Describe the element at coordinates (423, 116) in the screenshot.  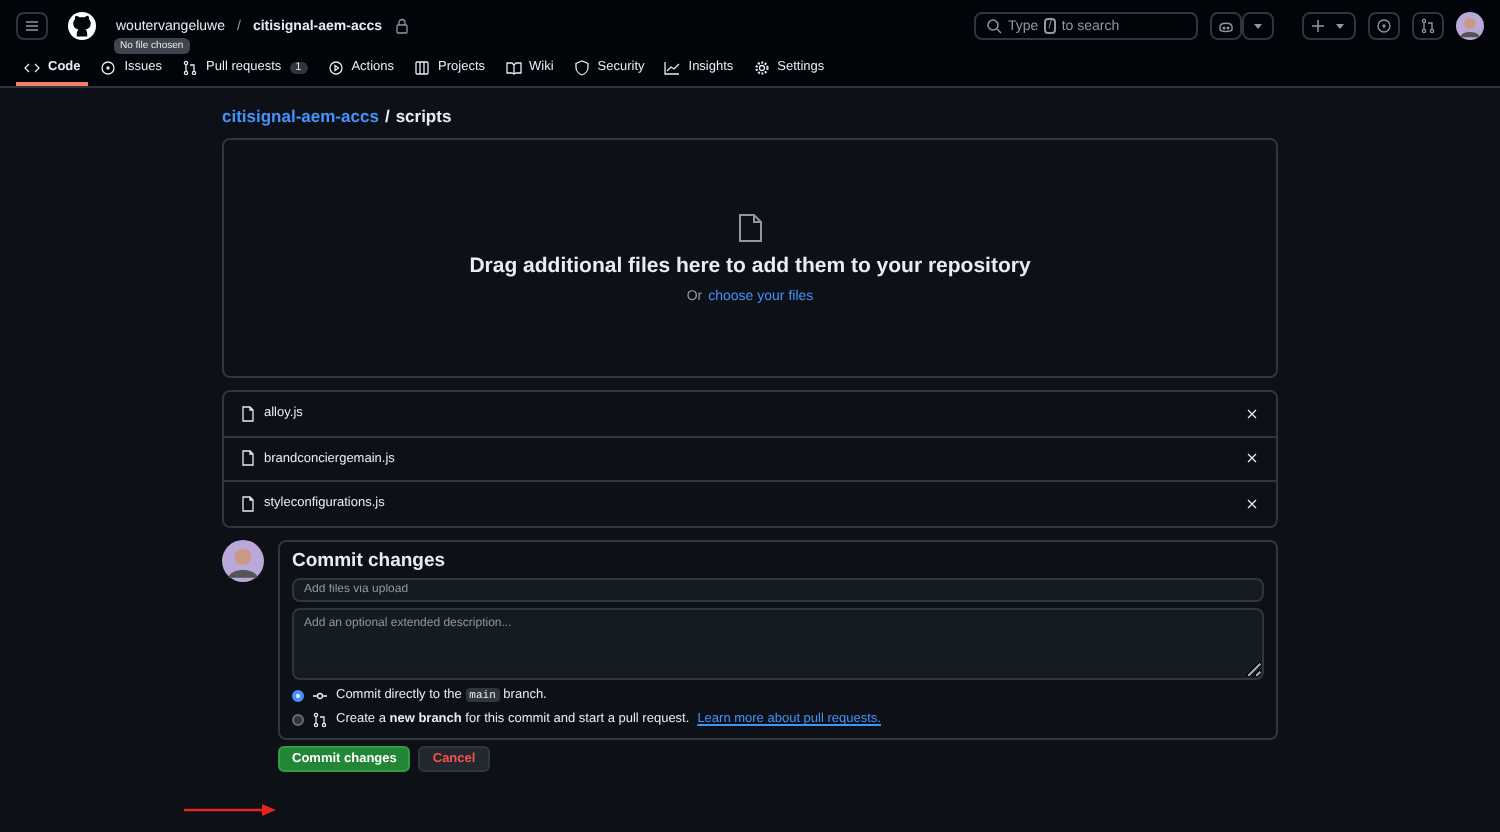
I see `folder-name: scripts` at that location.